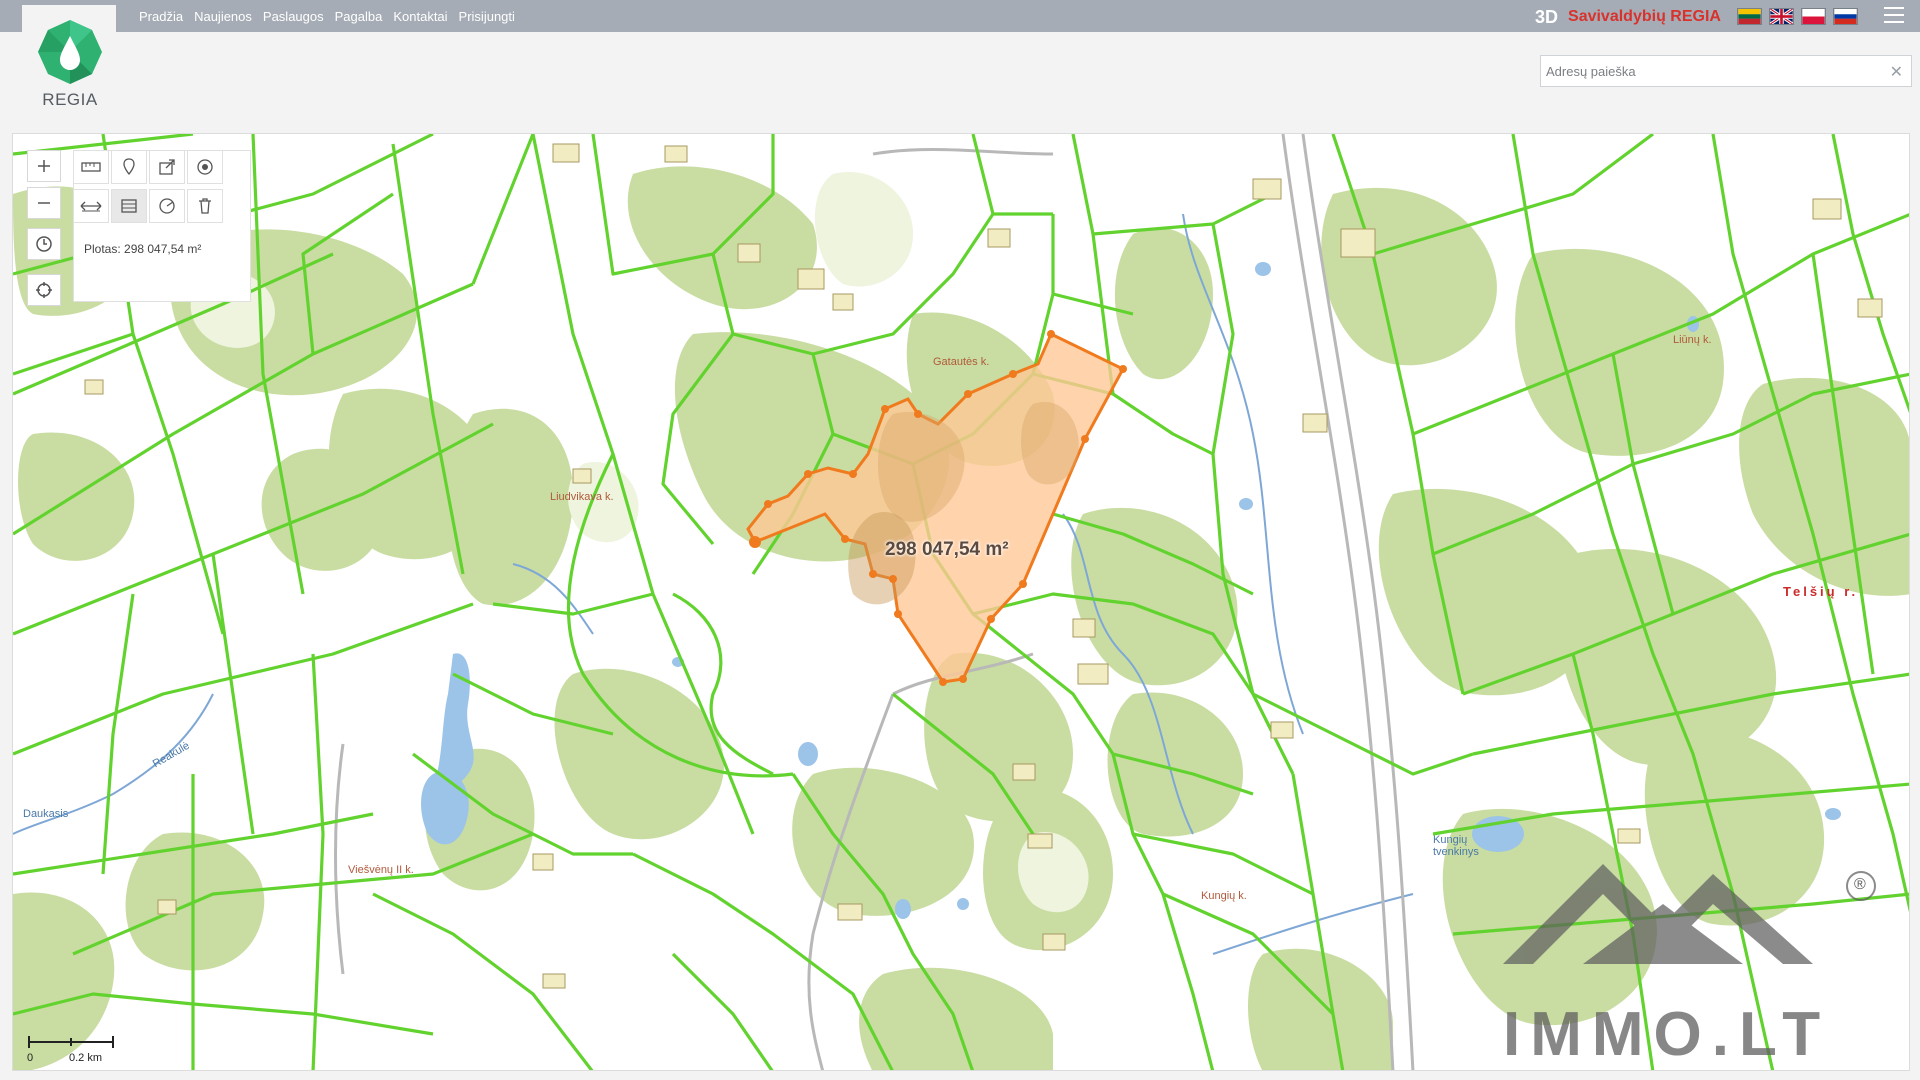  What do you see at coordinates (1896, 72) in the screenshot?
I see `clear-search-icon: ✕` at bounding box center [1896, 72].